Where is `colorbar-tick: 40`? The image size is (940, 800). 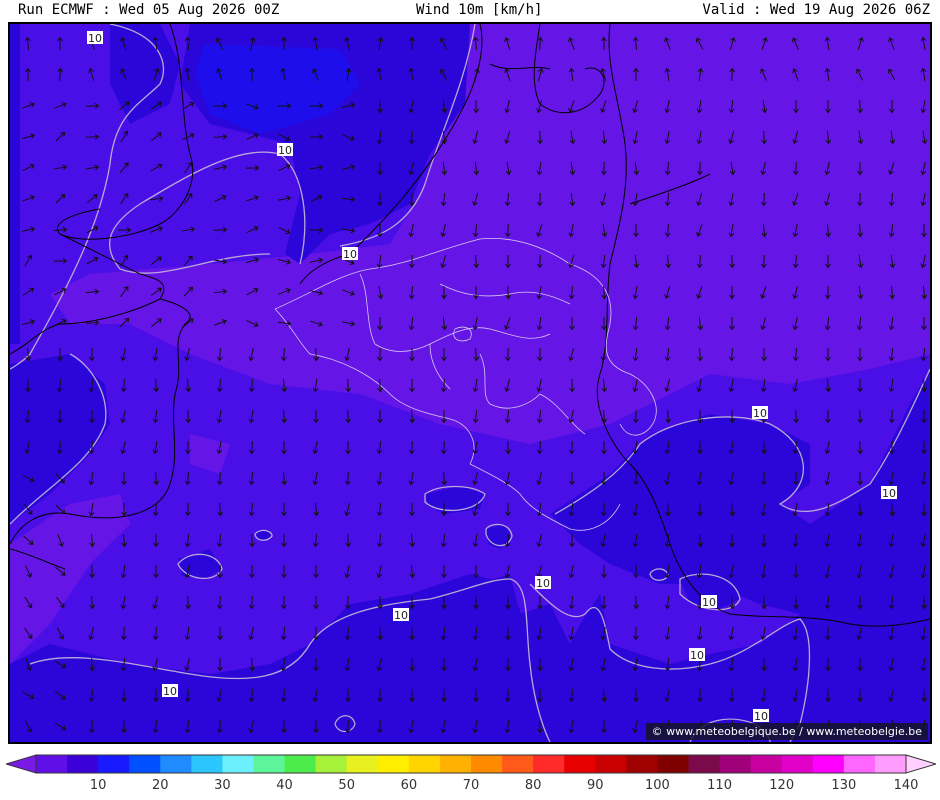
colorbar-tick: 40 is located at coordinates (284, 785).